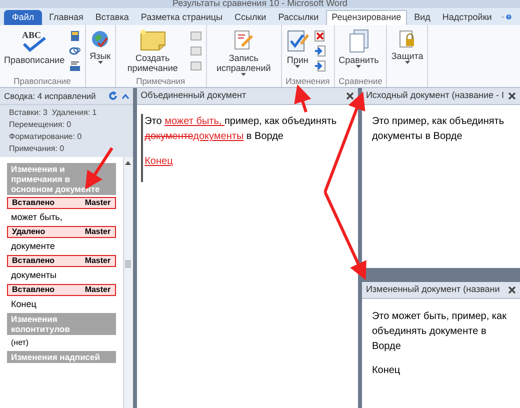  I want to click on refresh-icon, so click(113, 96).